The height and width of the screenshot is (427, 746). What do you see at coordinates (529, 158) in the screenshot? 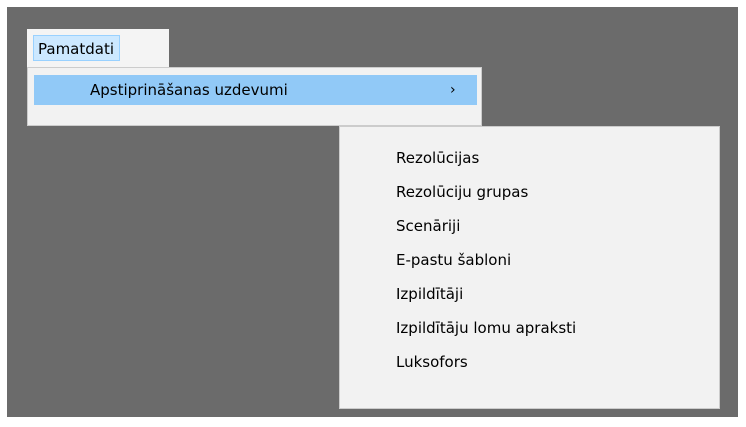
I see `submenu-item-rezolucijas: Rezolūcijas` at bounding box center [529, 158].